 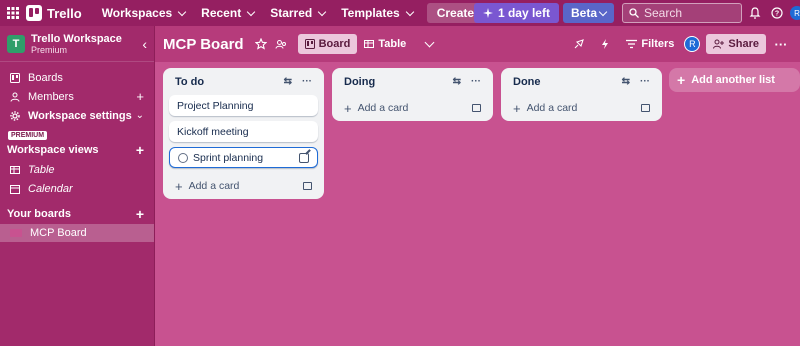 What do you see at coordinates (281, 44) in the screenshot?
I see `visibility-icon` at bounding box center [281, 44].